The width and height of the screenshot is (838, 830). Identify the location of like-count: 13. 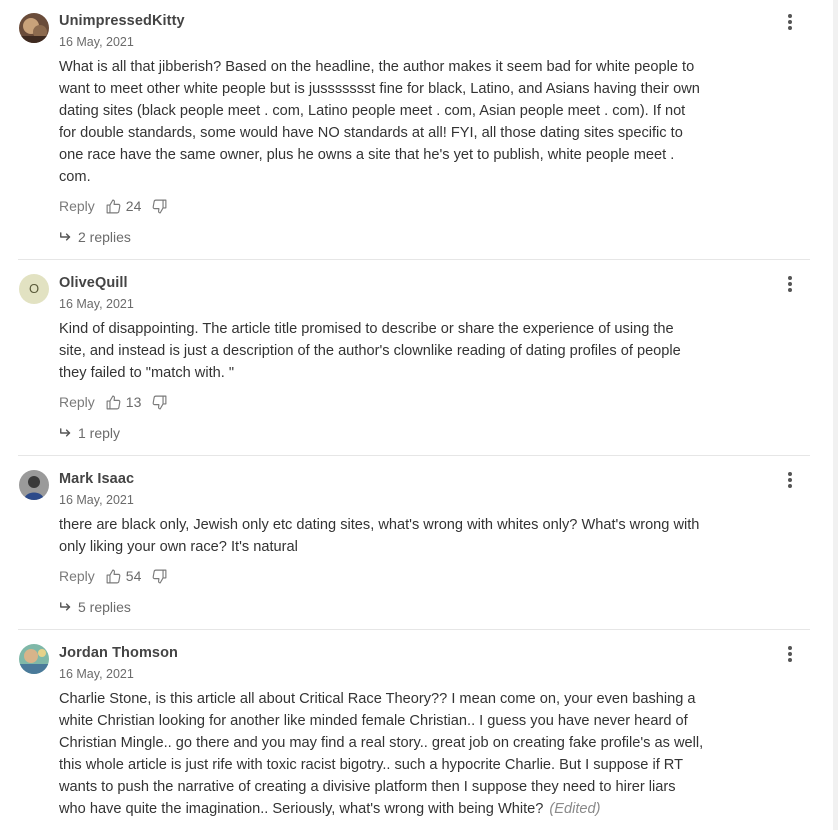
(133, 402).